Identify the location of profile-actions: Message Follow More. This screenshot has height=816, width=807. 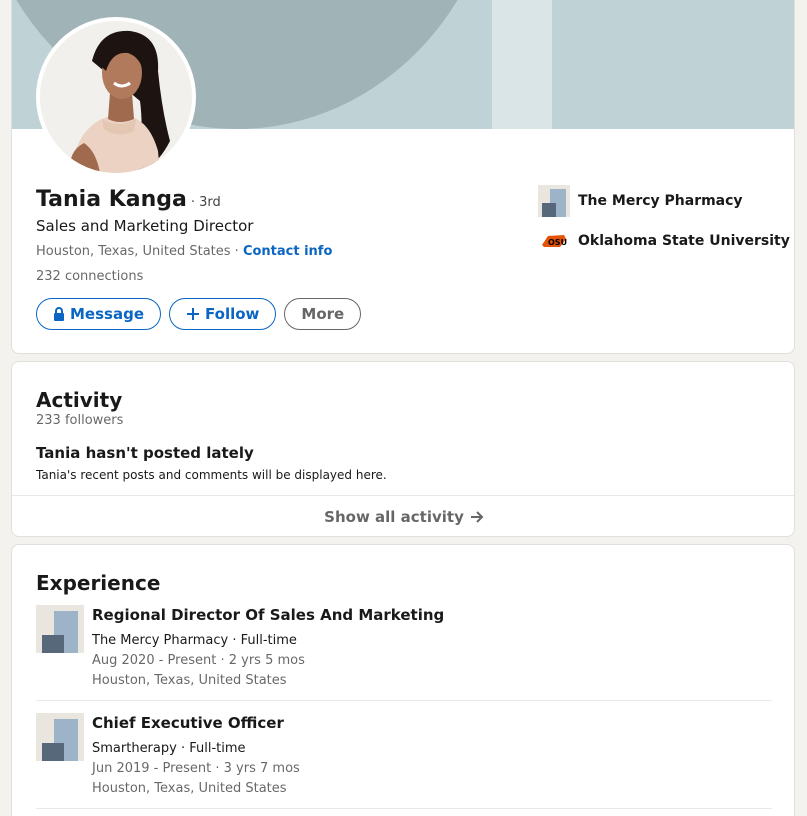
(199, 314).